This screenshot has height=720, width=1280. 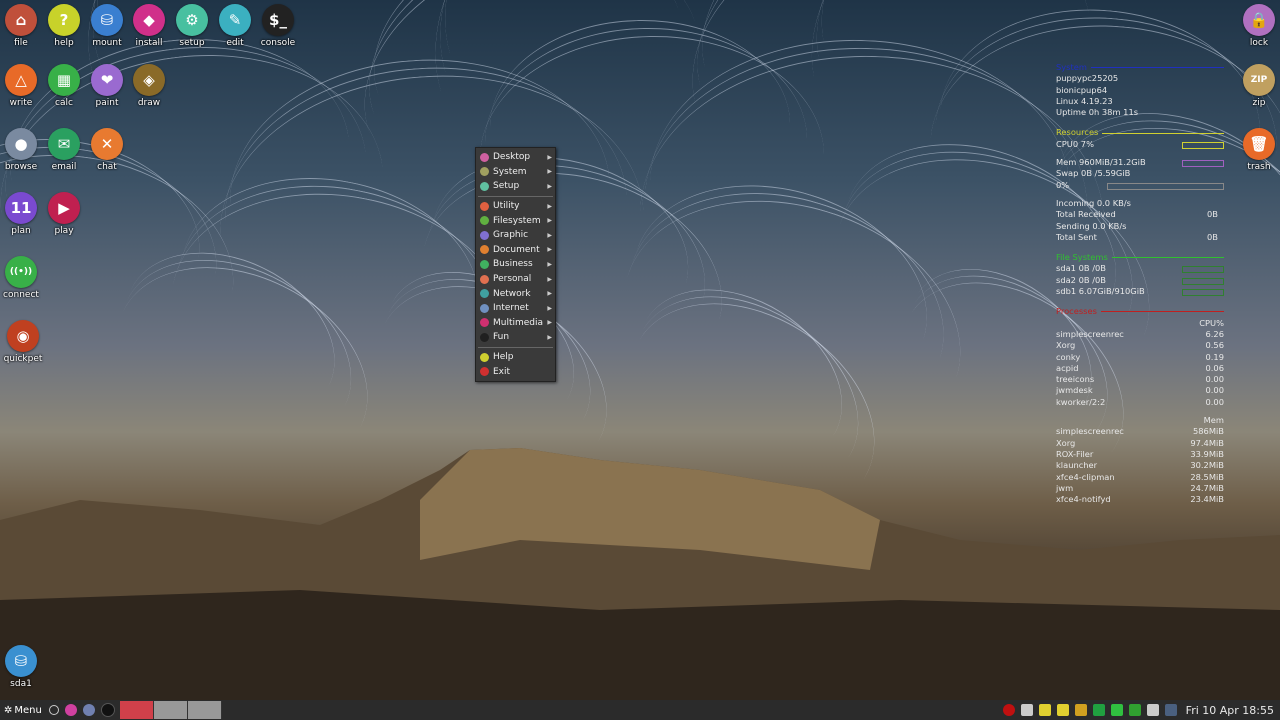 What do you see at coordinates (53, 710) in the screenshot?
I see `search-icon` at bounding box center [53, 710].